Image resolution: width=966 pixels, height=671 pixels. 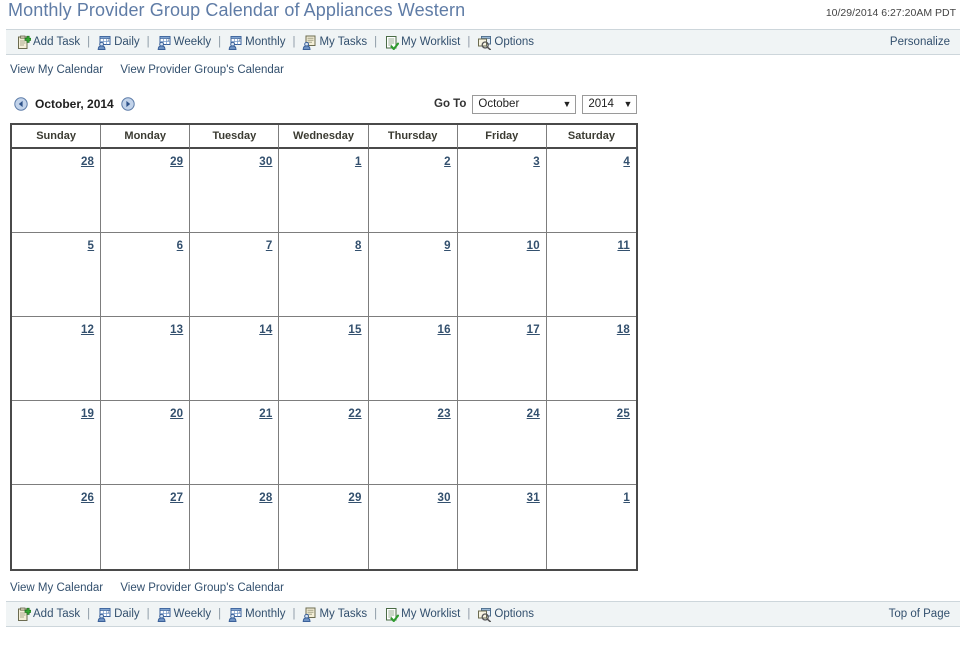 I want to click on calendar-day-cell: 12, so click(x=57, y=359).